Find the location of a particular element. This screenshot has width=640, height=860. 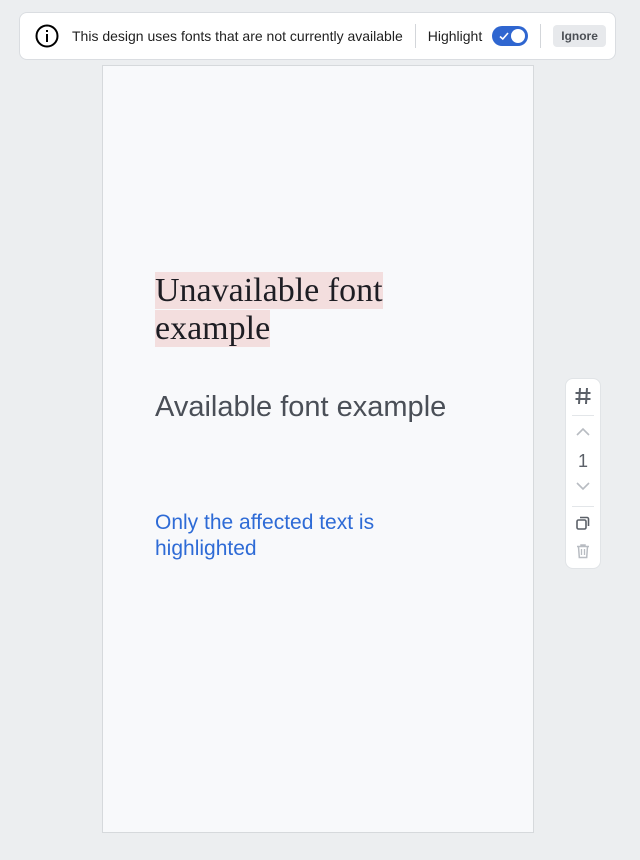

hash-icon is located at coordinates (583, 396).